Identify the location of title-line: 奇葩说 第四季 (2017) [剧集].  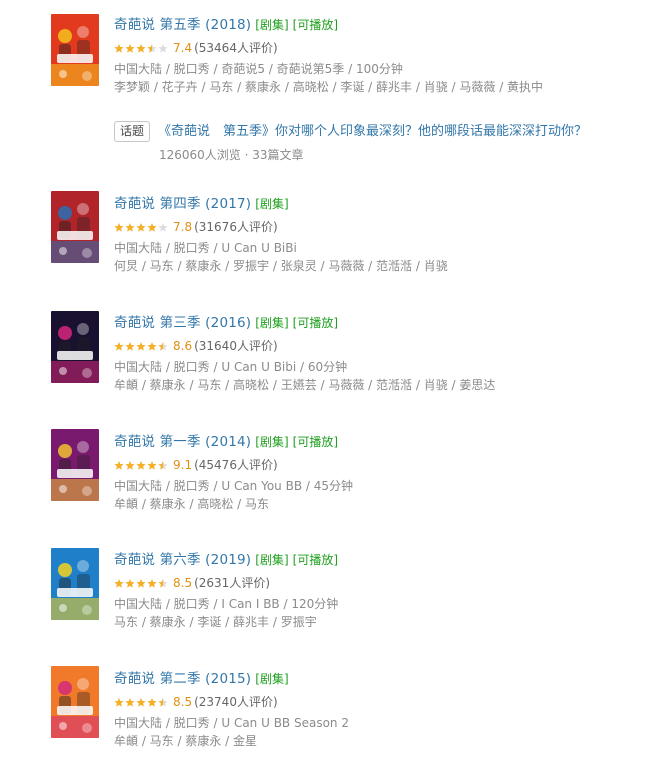
(380, 203).